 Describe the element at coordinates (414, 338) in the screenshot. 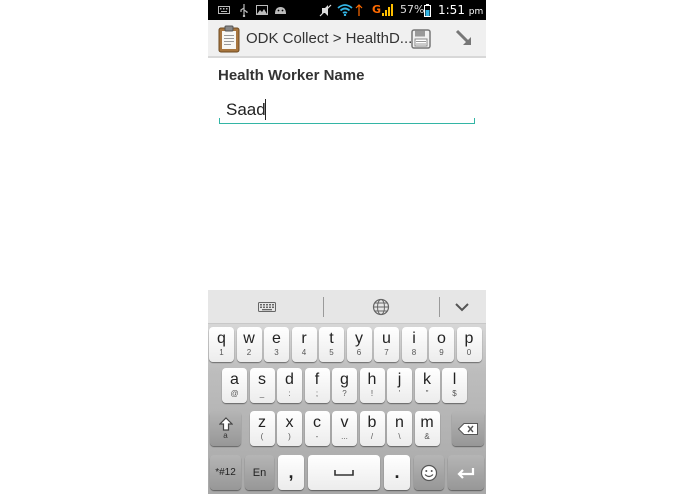

I see `key-label: i` at that location.